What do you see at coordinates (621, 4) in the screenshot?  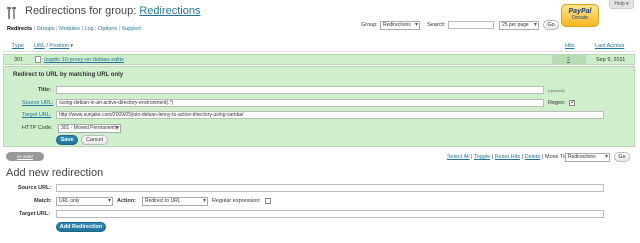 I see `help-button: Help ▾` at bounding box center [621, 4].